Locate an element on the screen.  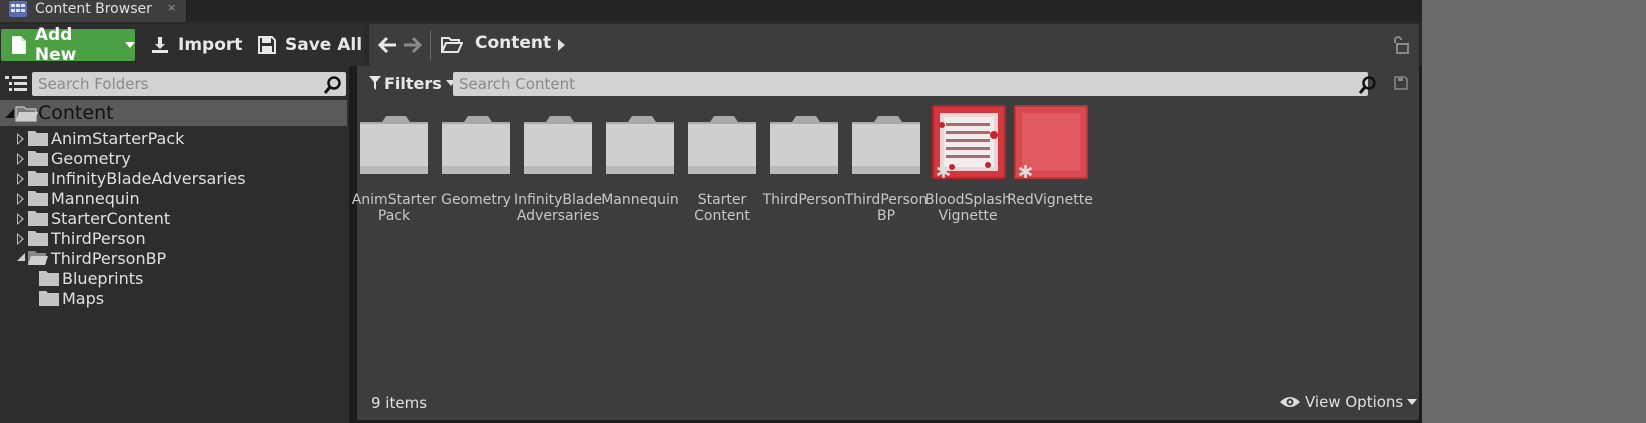
tree-item-label: InfinityBladeAdversaries is located at coordinates (148, 178).